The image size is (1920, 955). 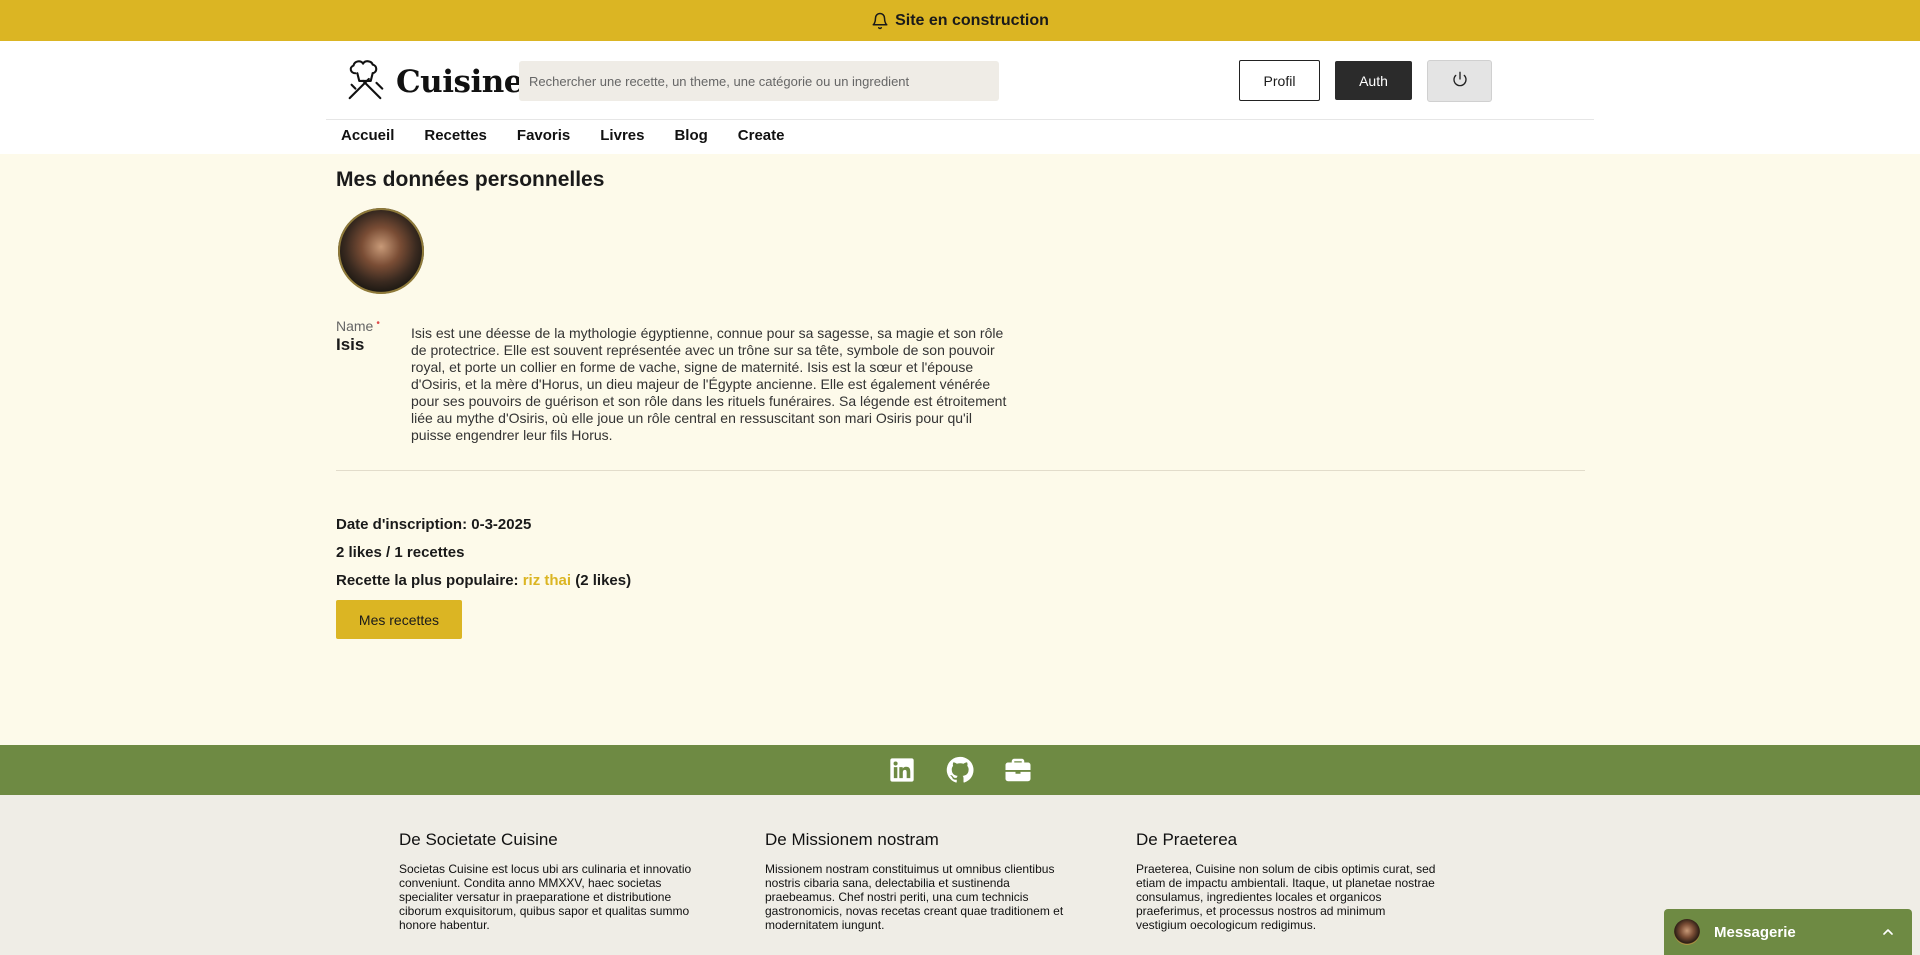 I want to click on nav-divider, so click(x=960, y=119).